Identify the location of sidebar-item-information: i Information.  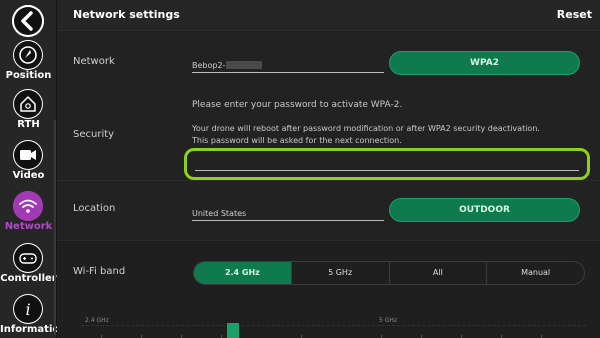
(33, 316).